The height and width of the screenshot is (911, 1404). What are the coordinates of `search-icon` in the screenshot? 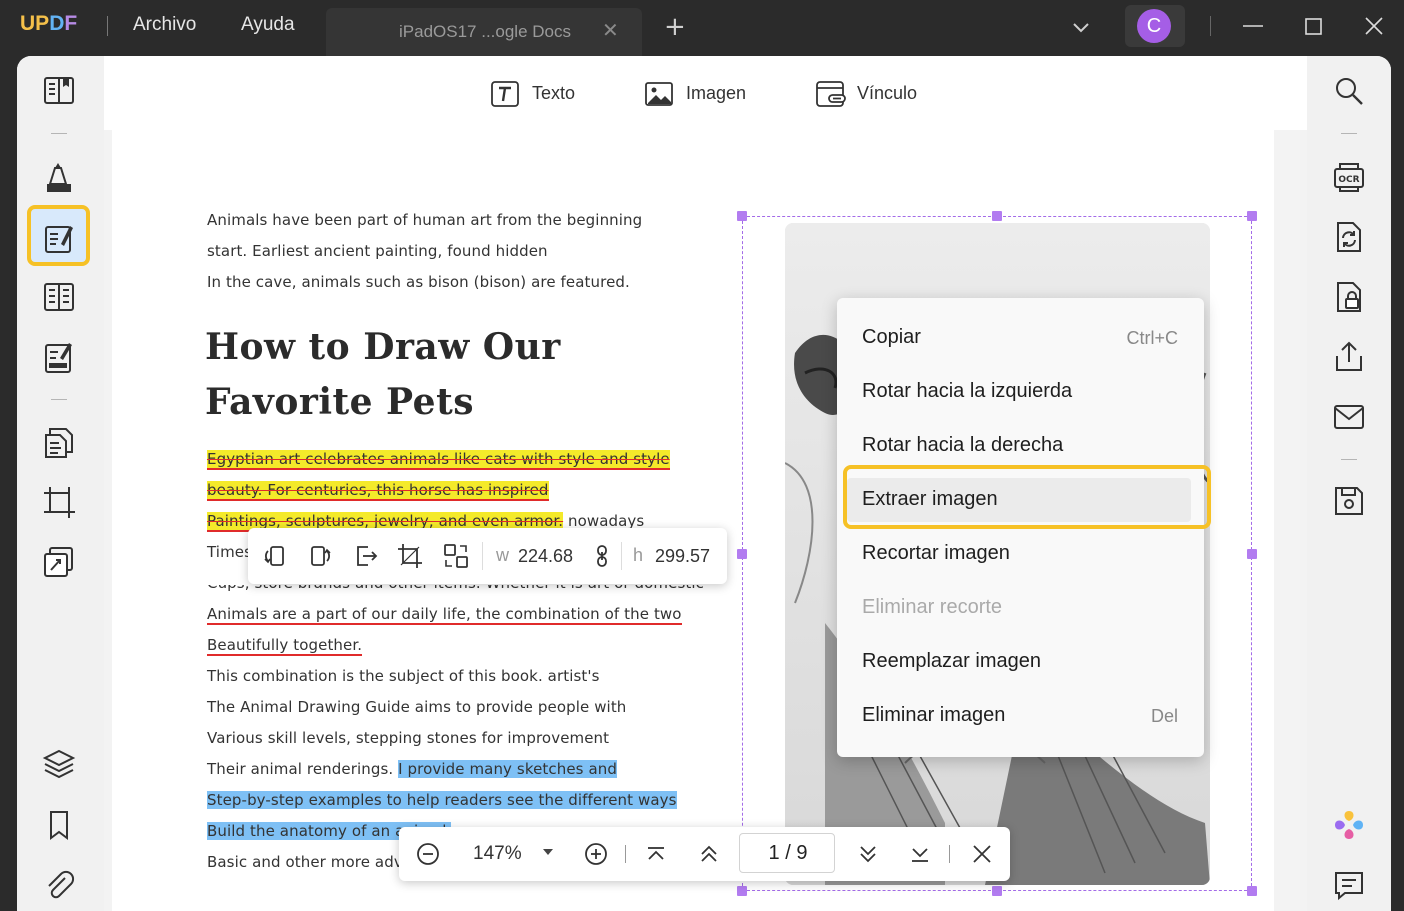 It's located at (1349, 91).